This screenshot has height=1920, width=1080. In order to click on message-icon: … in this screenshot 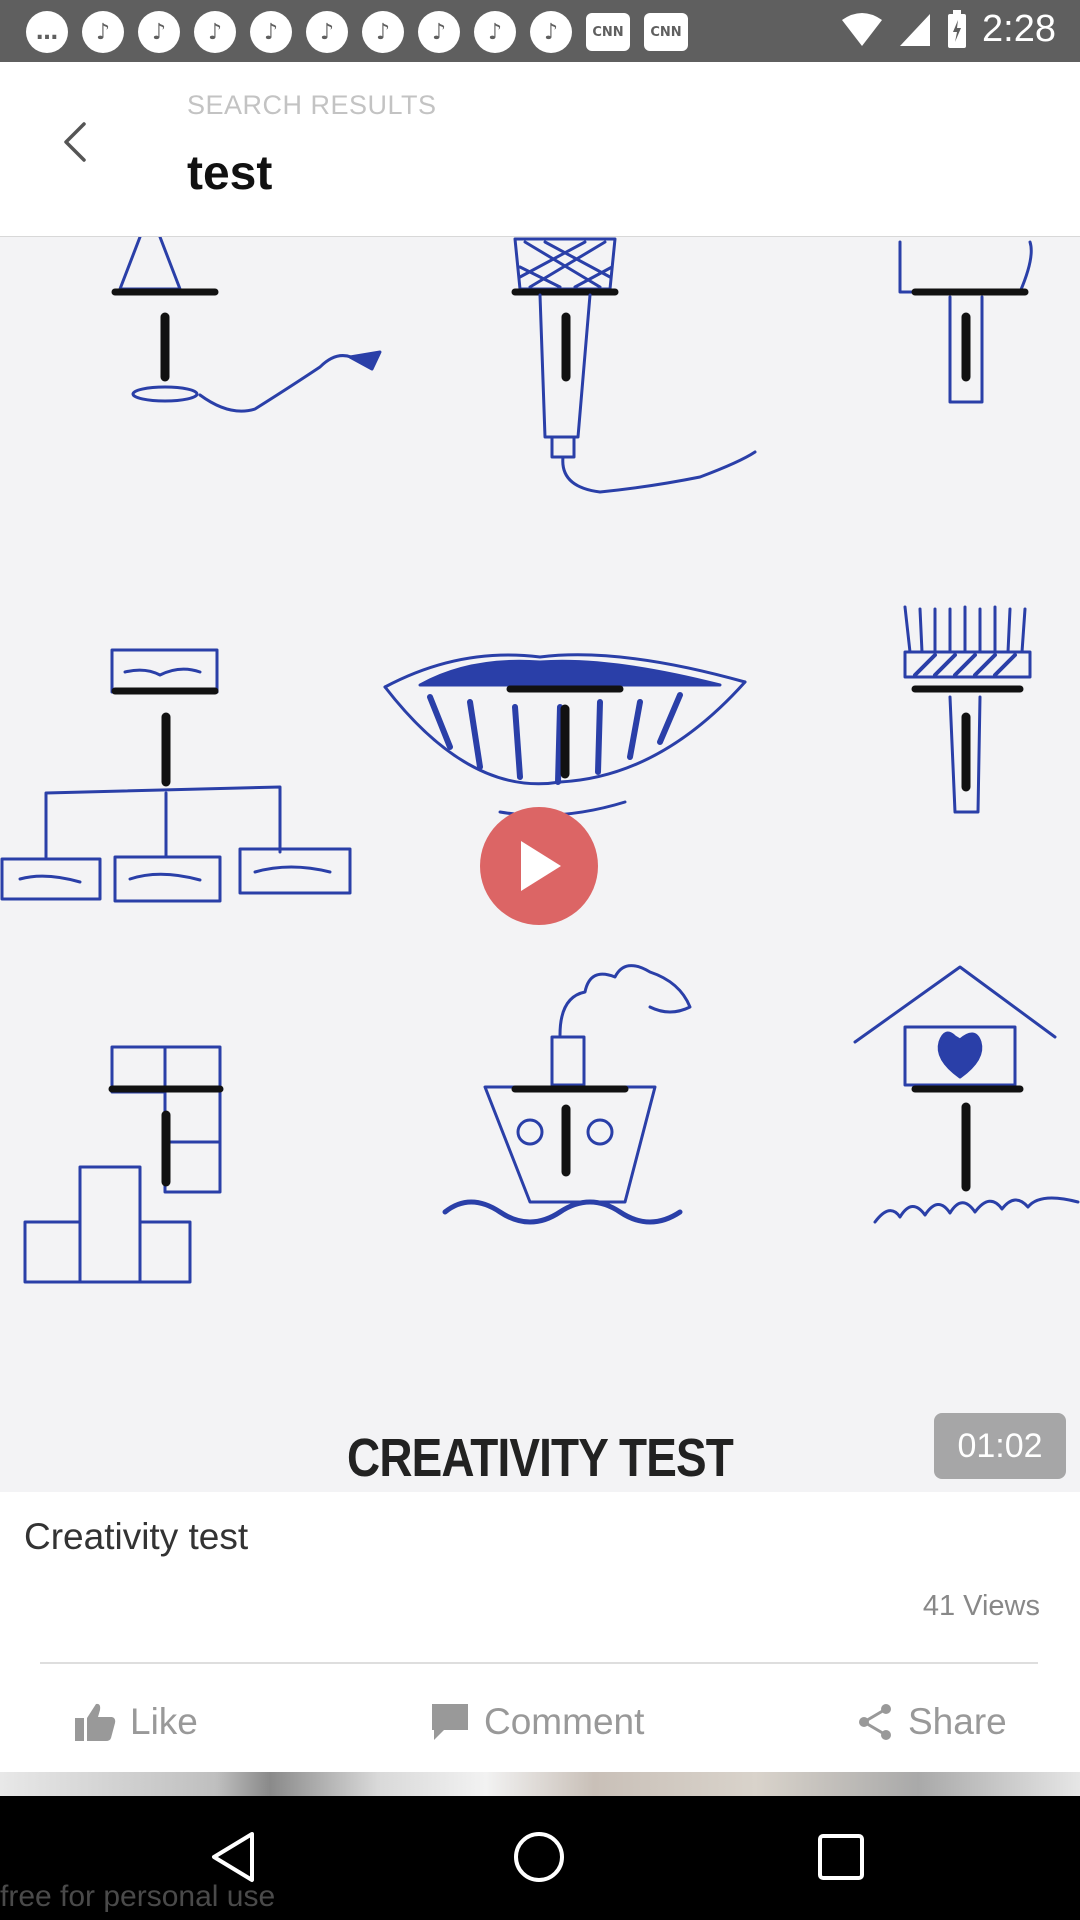, I will do `click(47, 32)`.